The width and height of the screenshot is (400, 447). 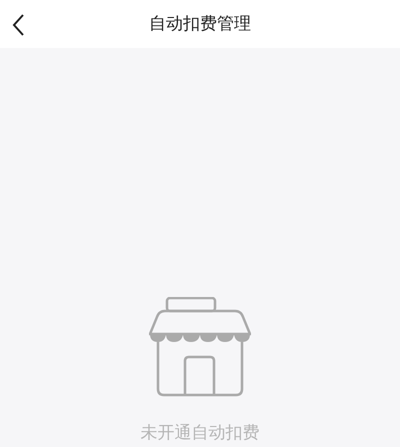 What do you see at coordinates (200, 24) in the screenshot?
I see `page-title: 自动扣费管理` at bounding box center [200, 24].